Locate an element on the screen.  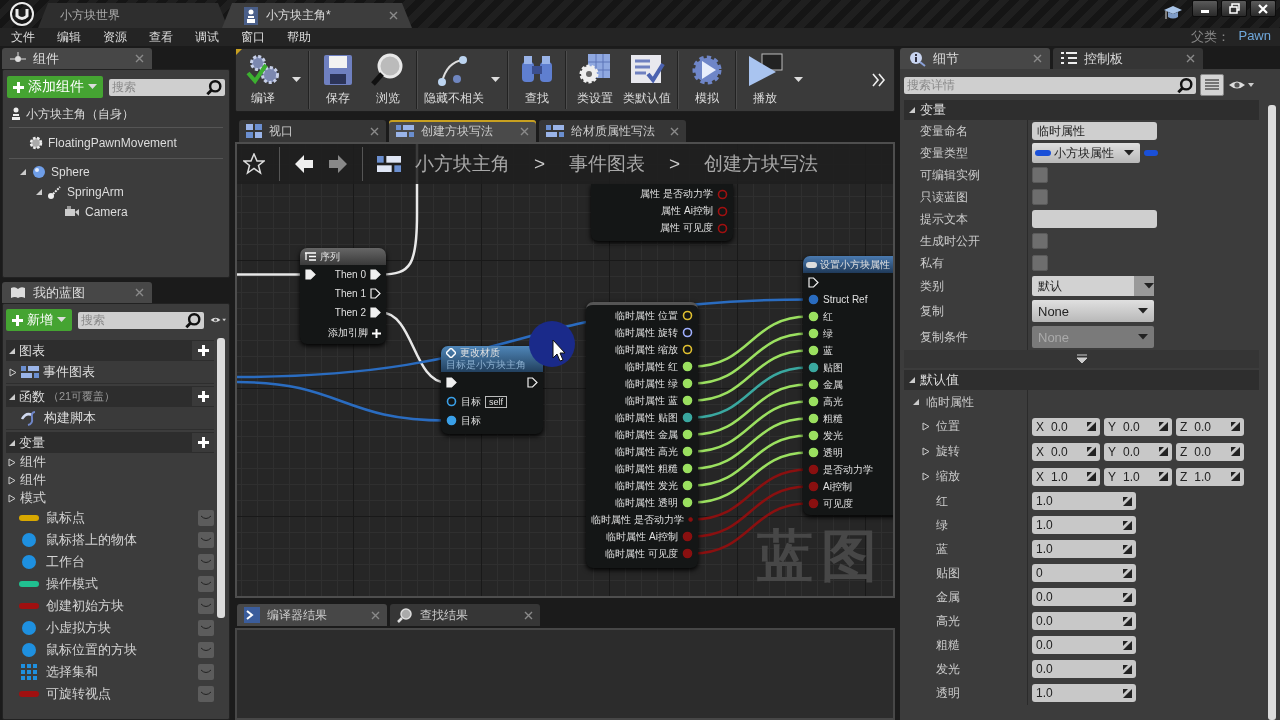
panel-tab: 我的蓝图 is located at coordinates (77, 292).